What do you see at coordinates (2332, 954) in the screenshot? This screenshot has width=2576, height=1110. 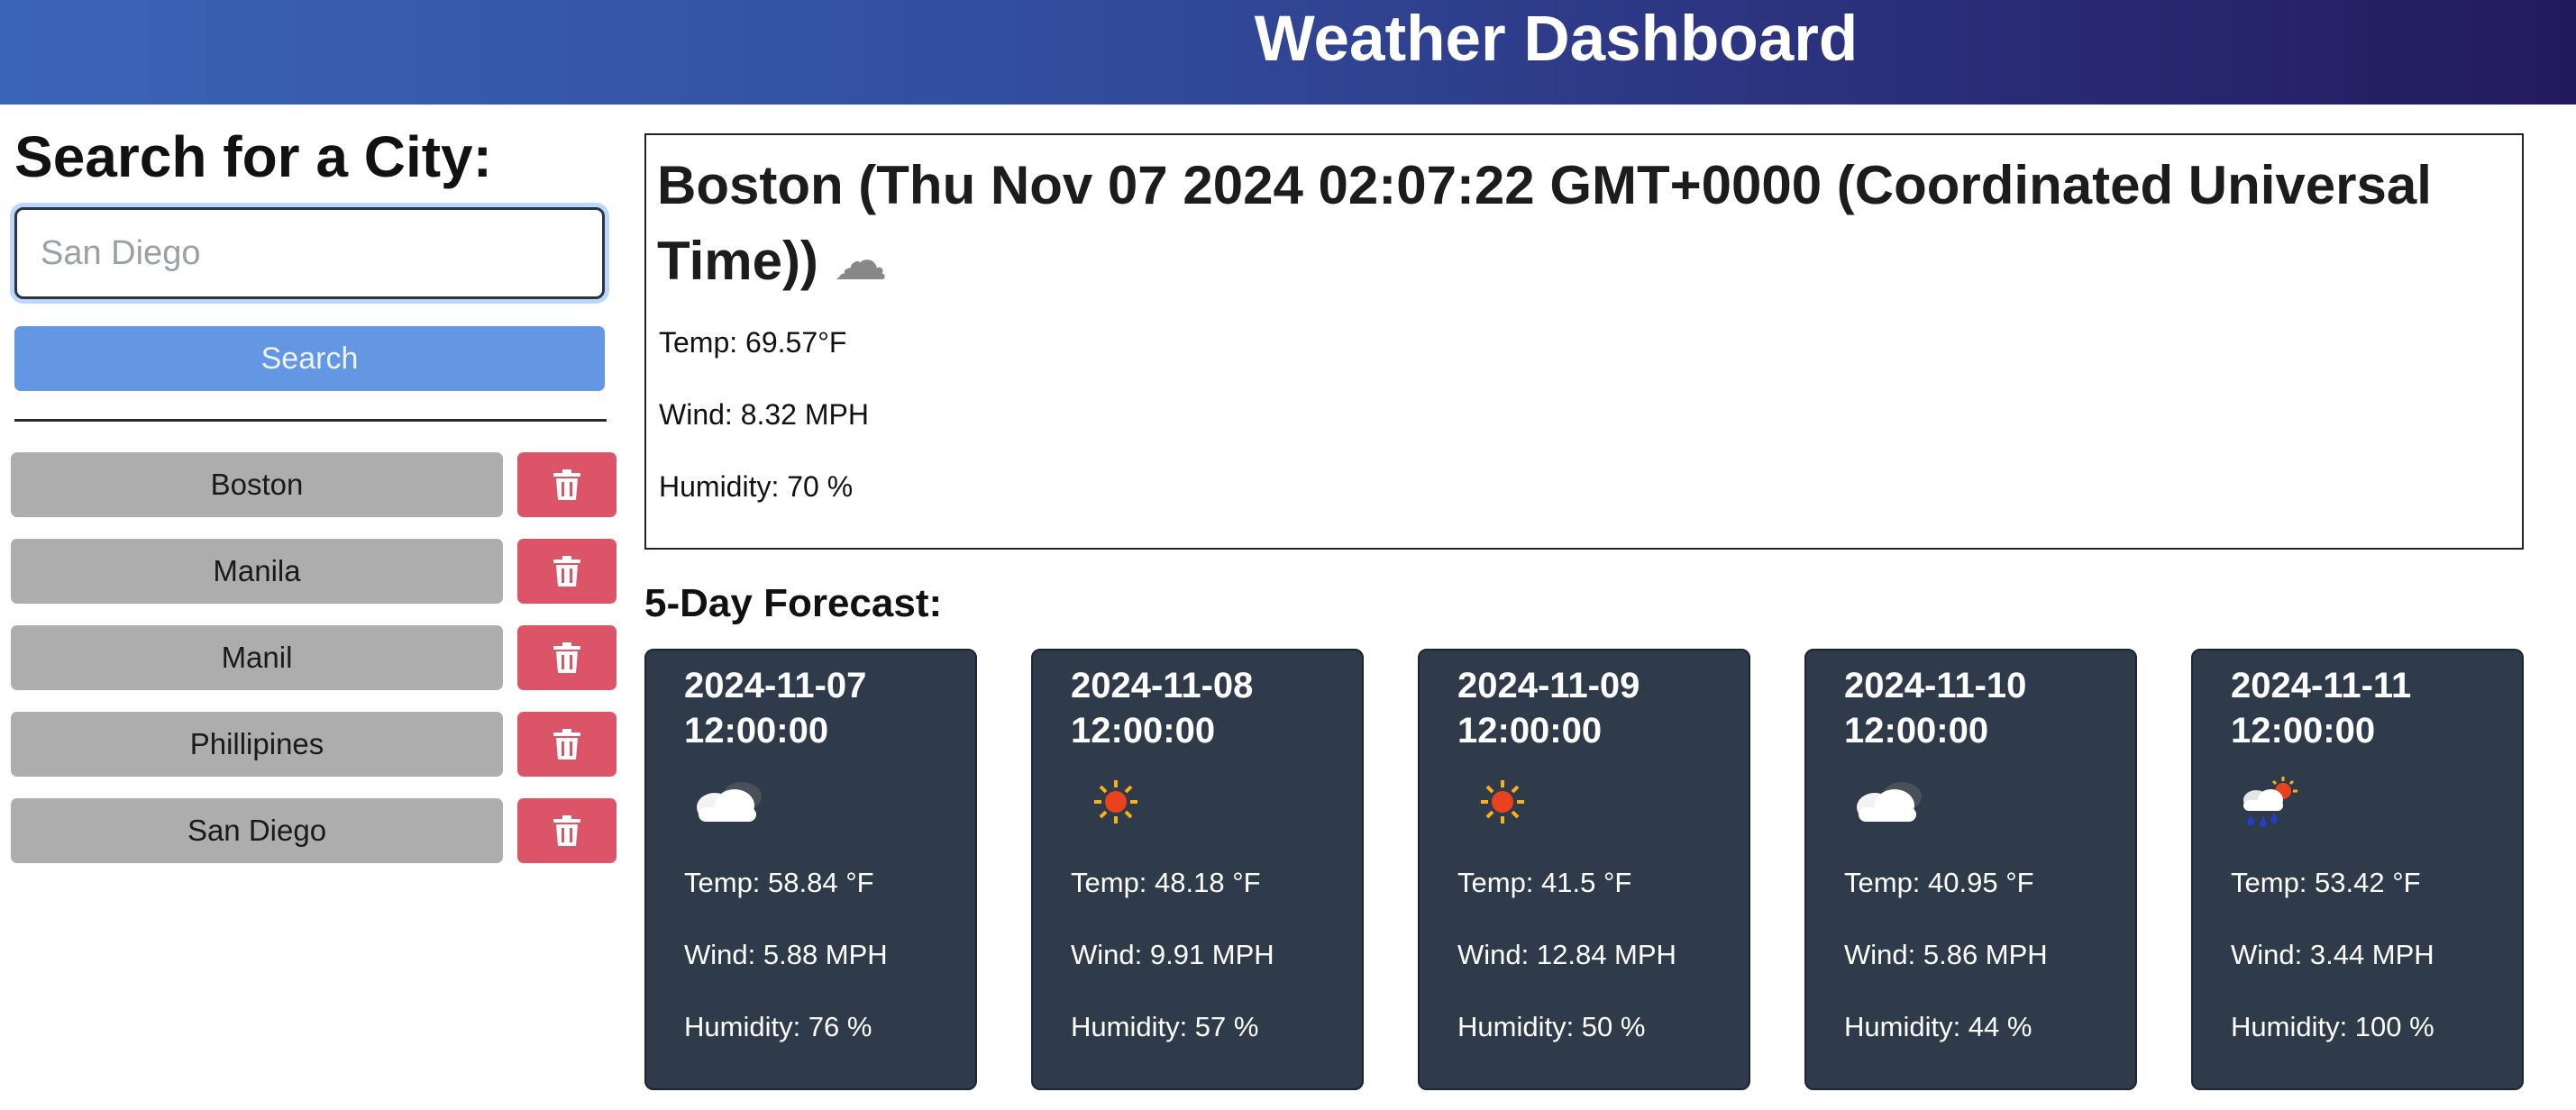 I see `forecast-wind: Wind: 3.44 MPH` at bounding box center [2332, 954].